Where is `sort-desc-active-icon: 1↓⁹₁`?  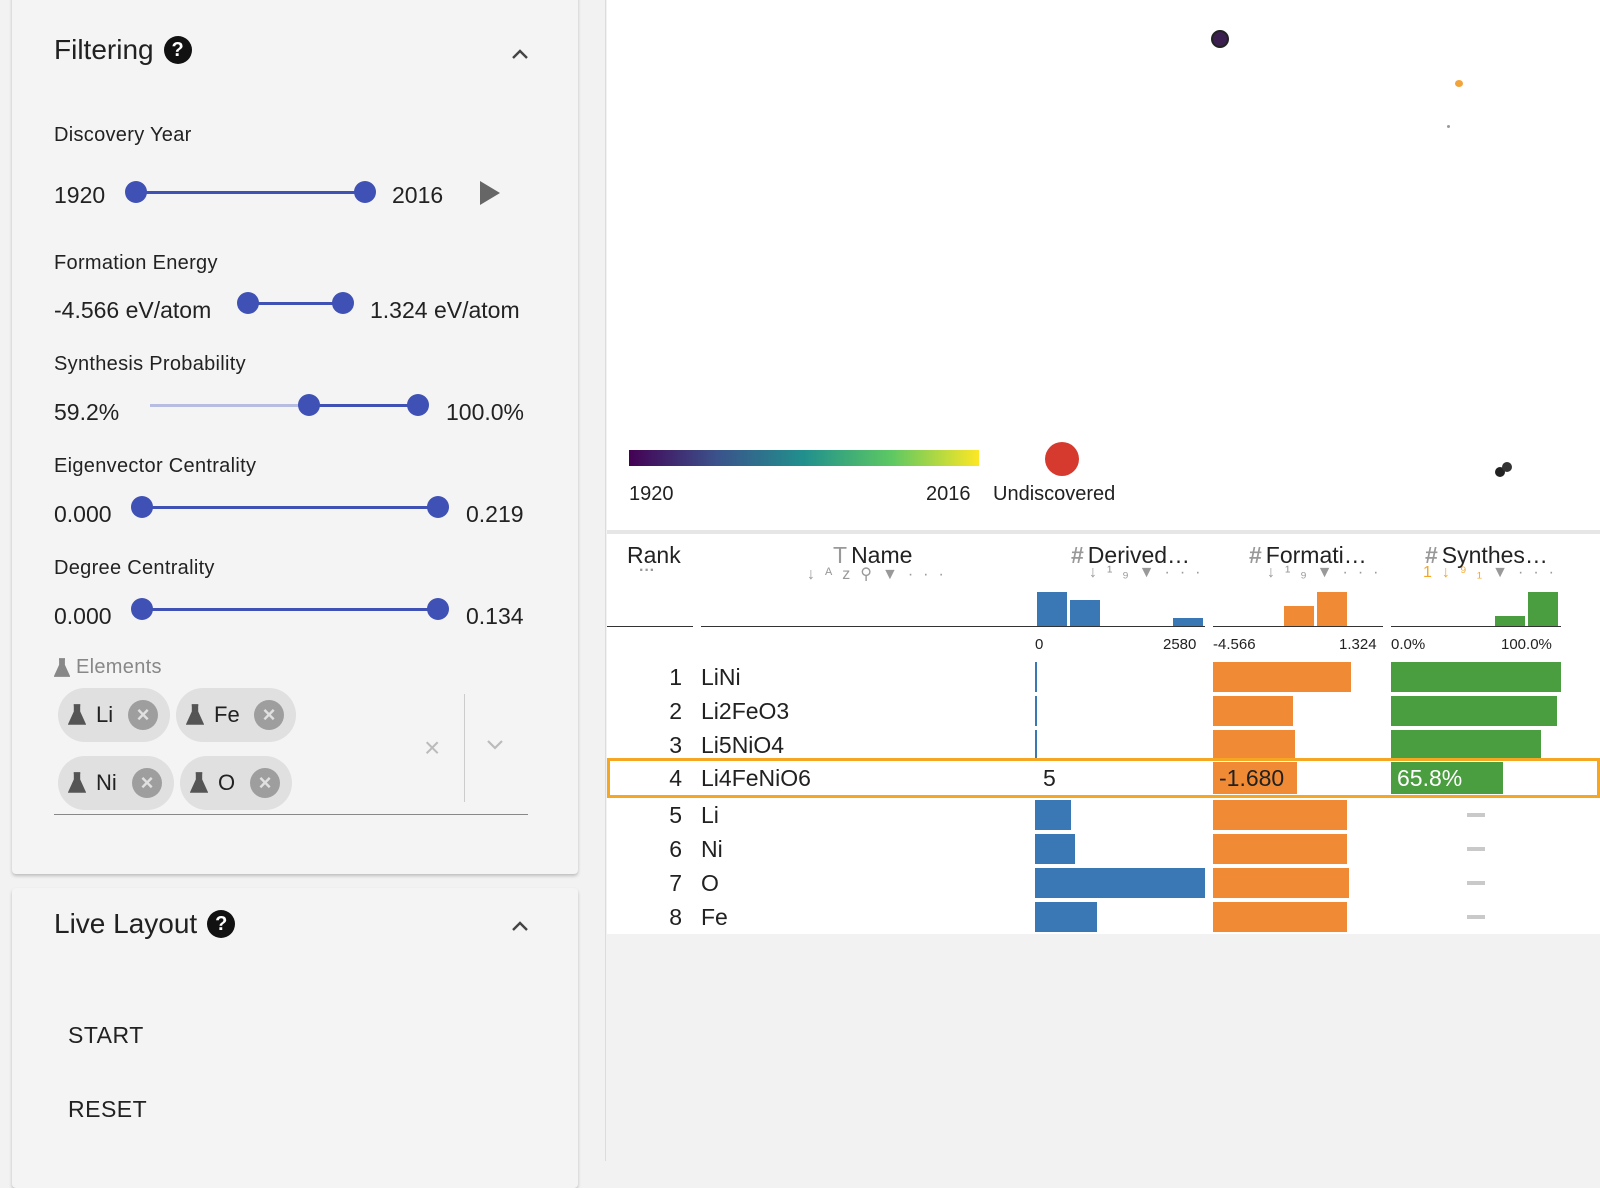
sort-desc-active-icon: 1↓⁹₁ is located at coordinates (1457, 572).